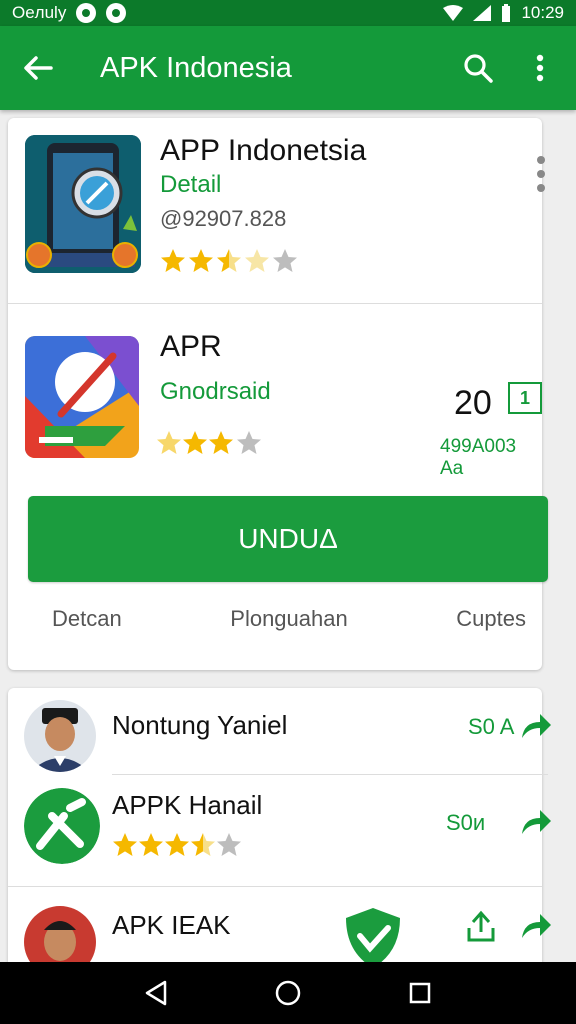 This screenshot has width=576, height=1024. I want to click on circle-home-icon, so click(288, 993).